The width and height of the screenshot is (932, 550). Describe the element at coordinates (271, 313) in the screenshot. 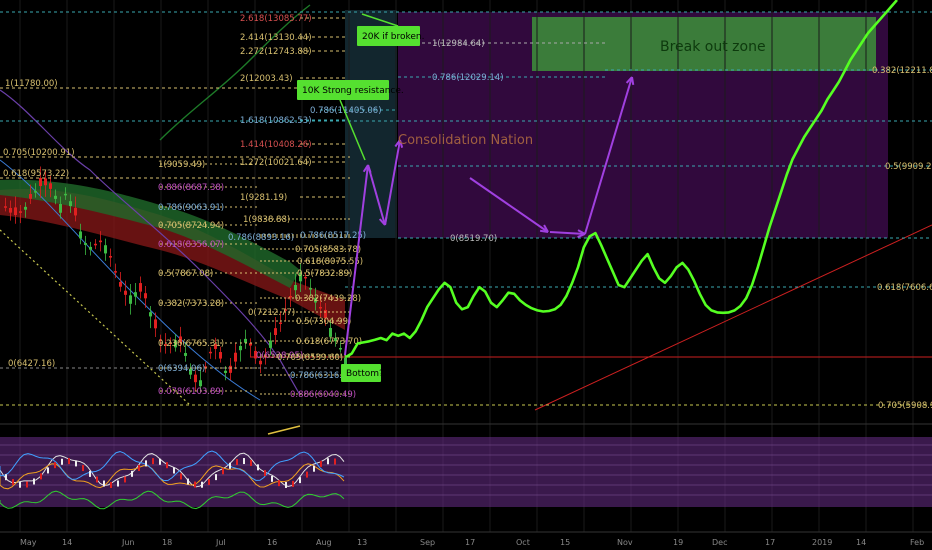

I see `fib-label-center: 0(7212.77)` at that location.